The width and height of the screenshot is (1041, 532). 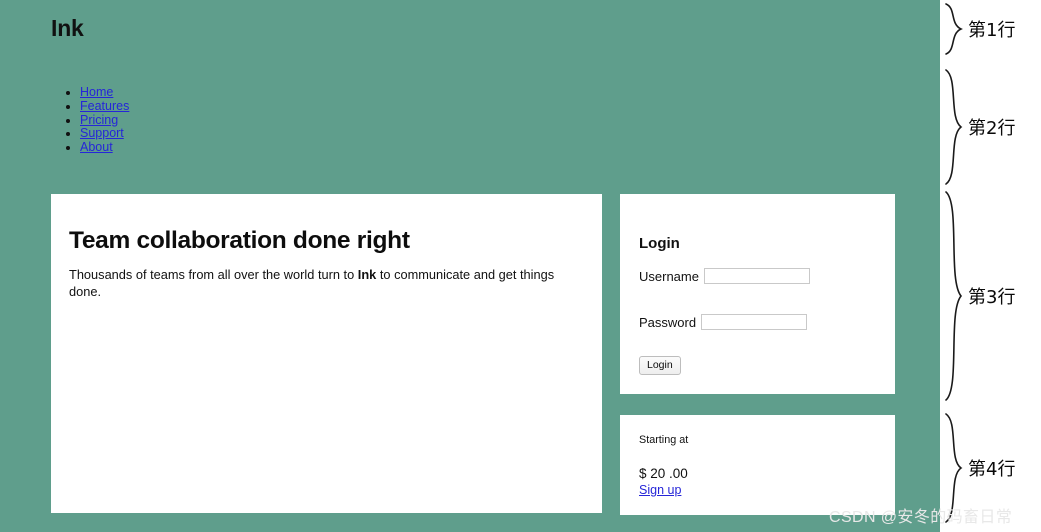 What do you see at coordinates (96, 92) in the screenshot?
I see `nav-link-home: Home` at bounding box center [96, 92].